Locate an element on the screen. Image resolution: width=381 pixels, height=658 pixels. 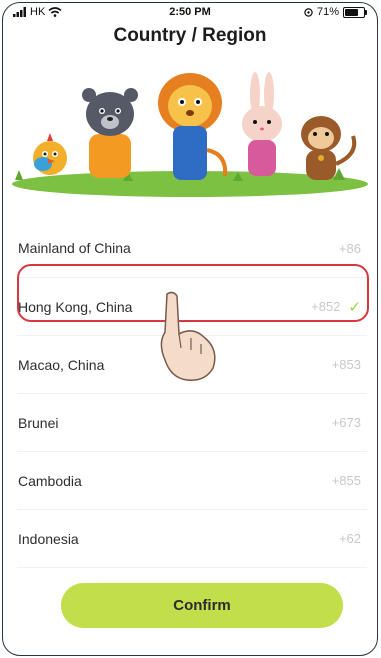
confirm-button: Confirm is located at coordinates (202, 605).